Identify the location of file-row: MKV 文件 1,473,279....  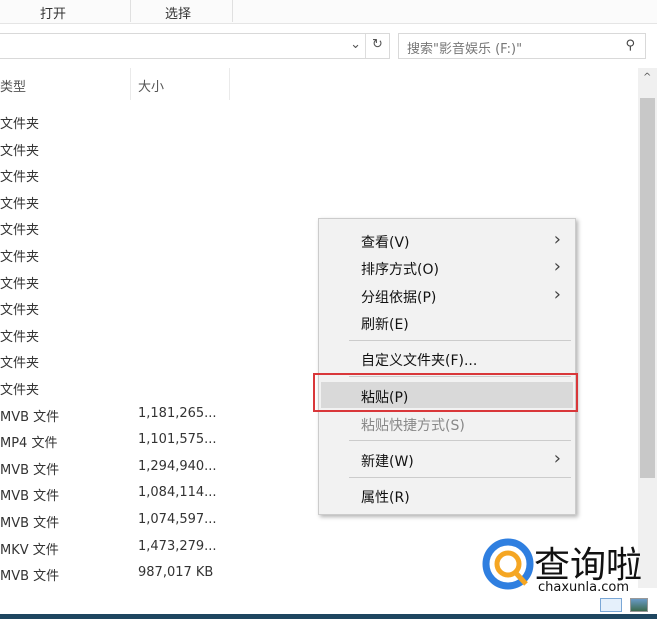
(120, 547).